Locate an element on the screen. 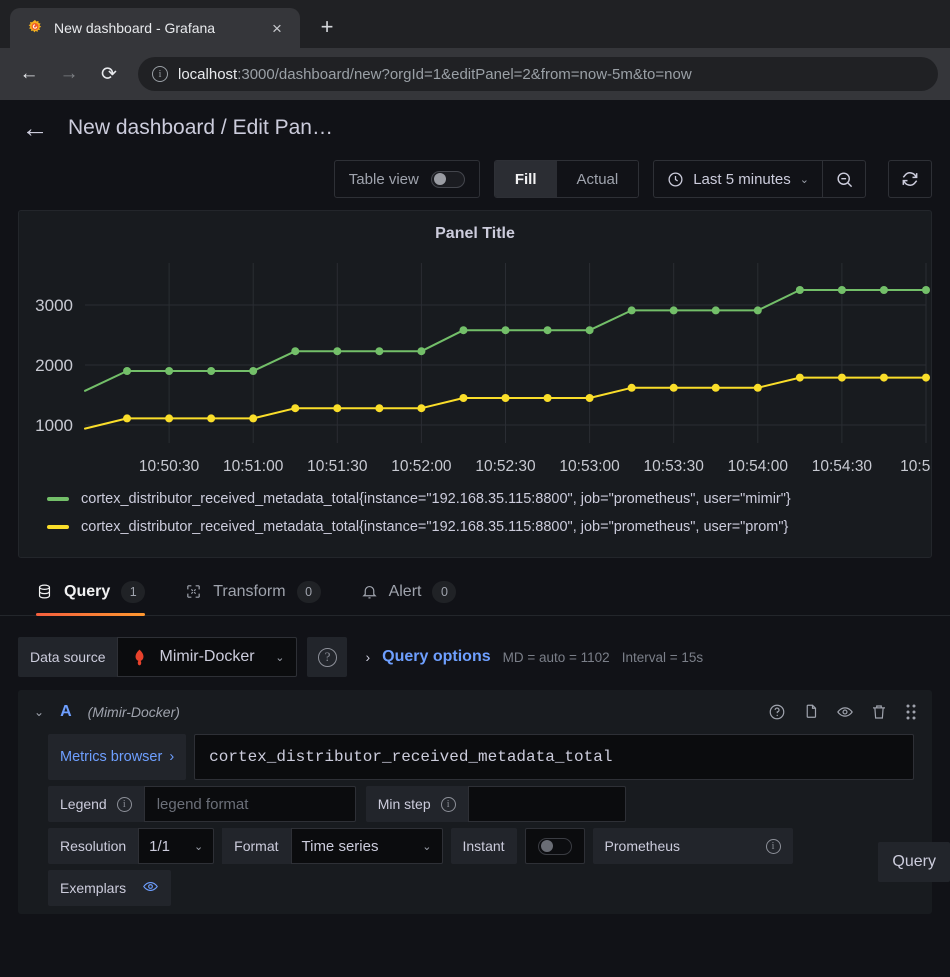 The image size is (950, 977). exemplars-row: Exemplars is located at coordinates (475, 885).